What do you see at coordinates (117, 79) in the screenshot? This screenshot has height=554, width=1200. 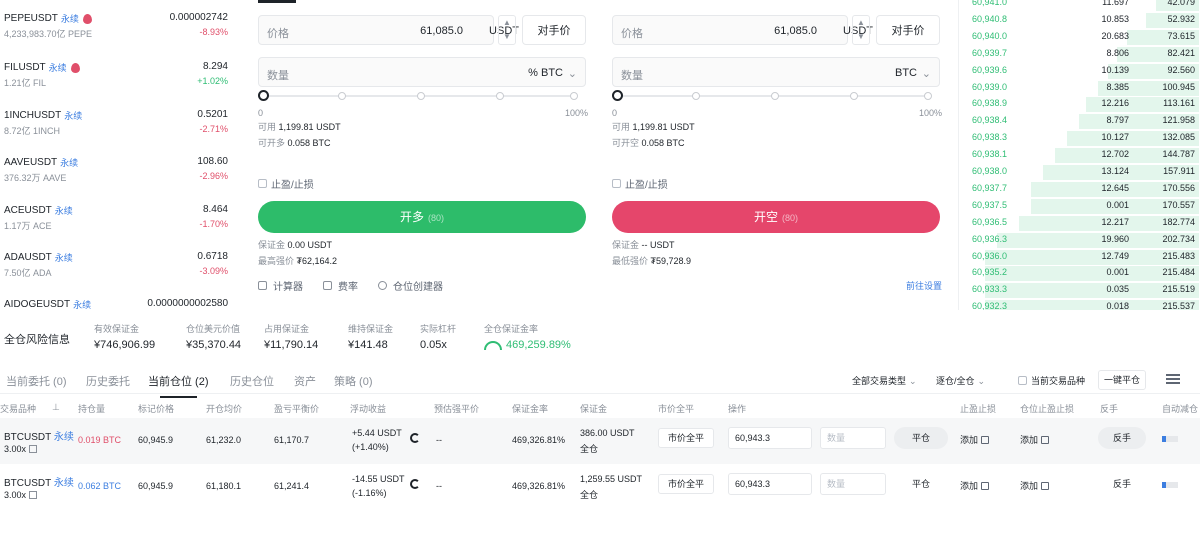 I see `market-row: FILUSDT 永续 1.21亿 FIL 8.294 +1.02%` at bounding box center [117, 79].